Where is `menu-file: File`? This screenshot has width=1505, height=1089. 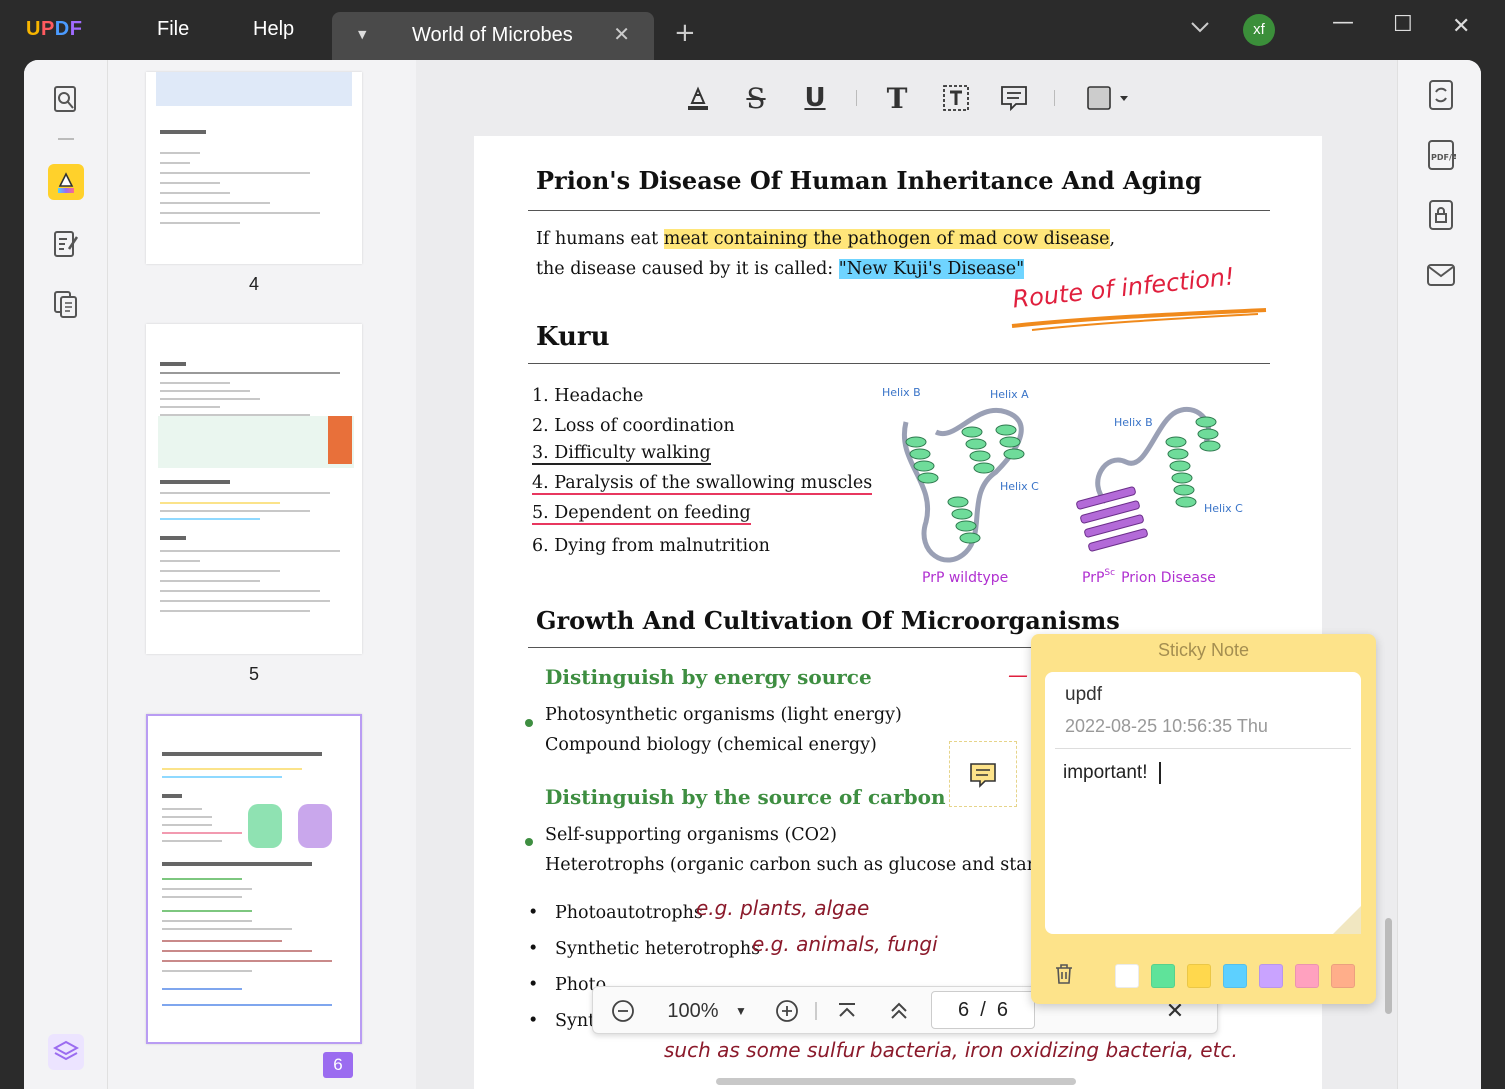
menu-file: File is located at coordinates (173, 29).